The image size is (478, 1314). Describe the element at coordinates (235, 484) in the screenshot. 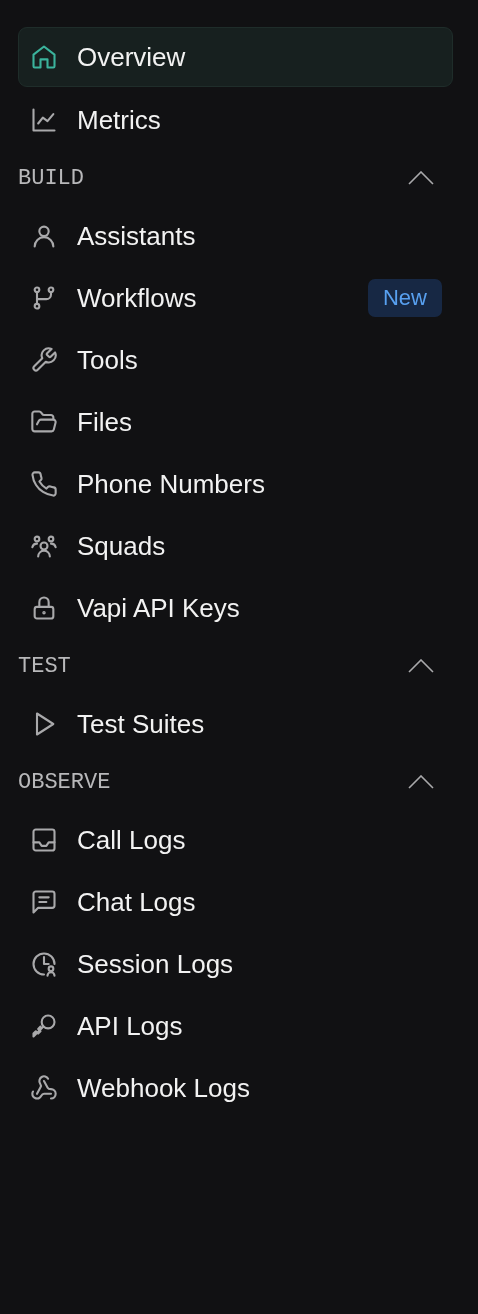

I see `nav-item: Phone Numbers` at that location.